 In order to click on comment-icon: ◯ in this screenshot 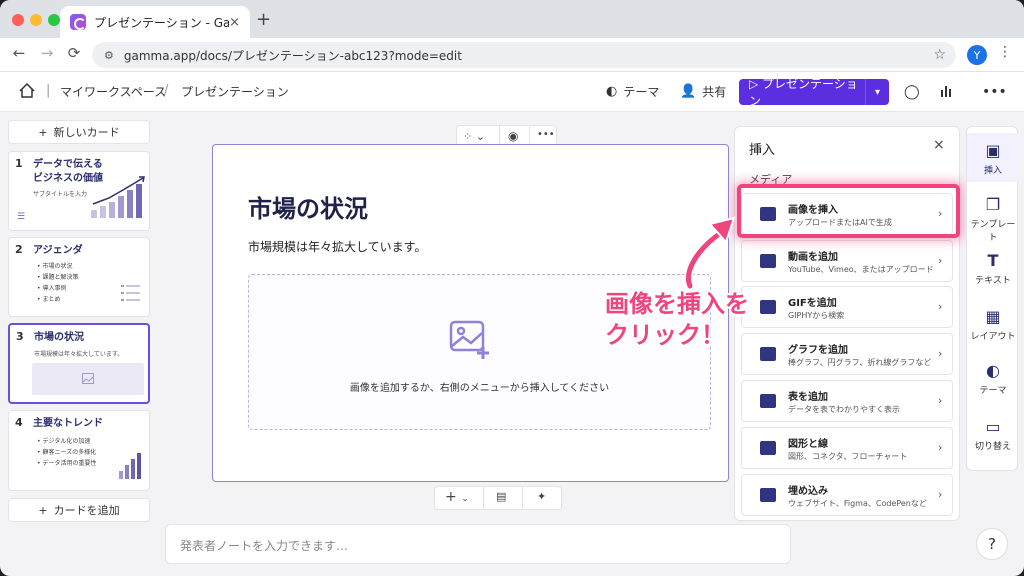, I will do `click(912, 92)`.